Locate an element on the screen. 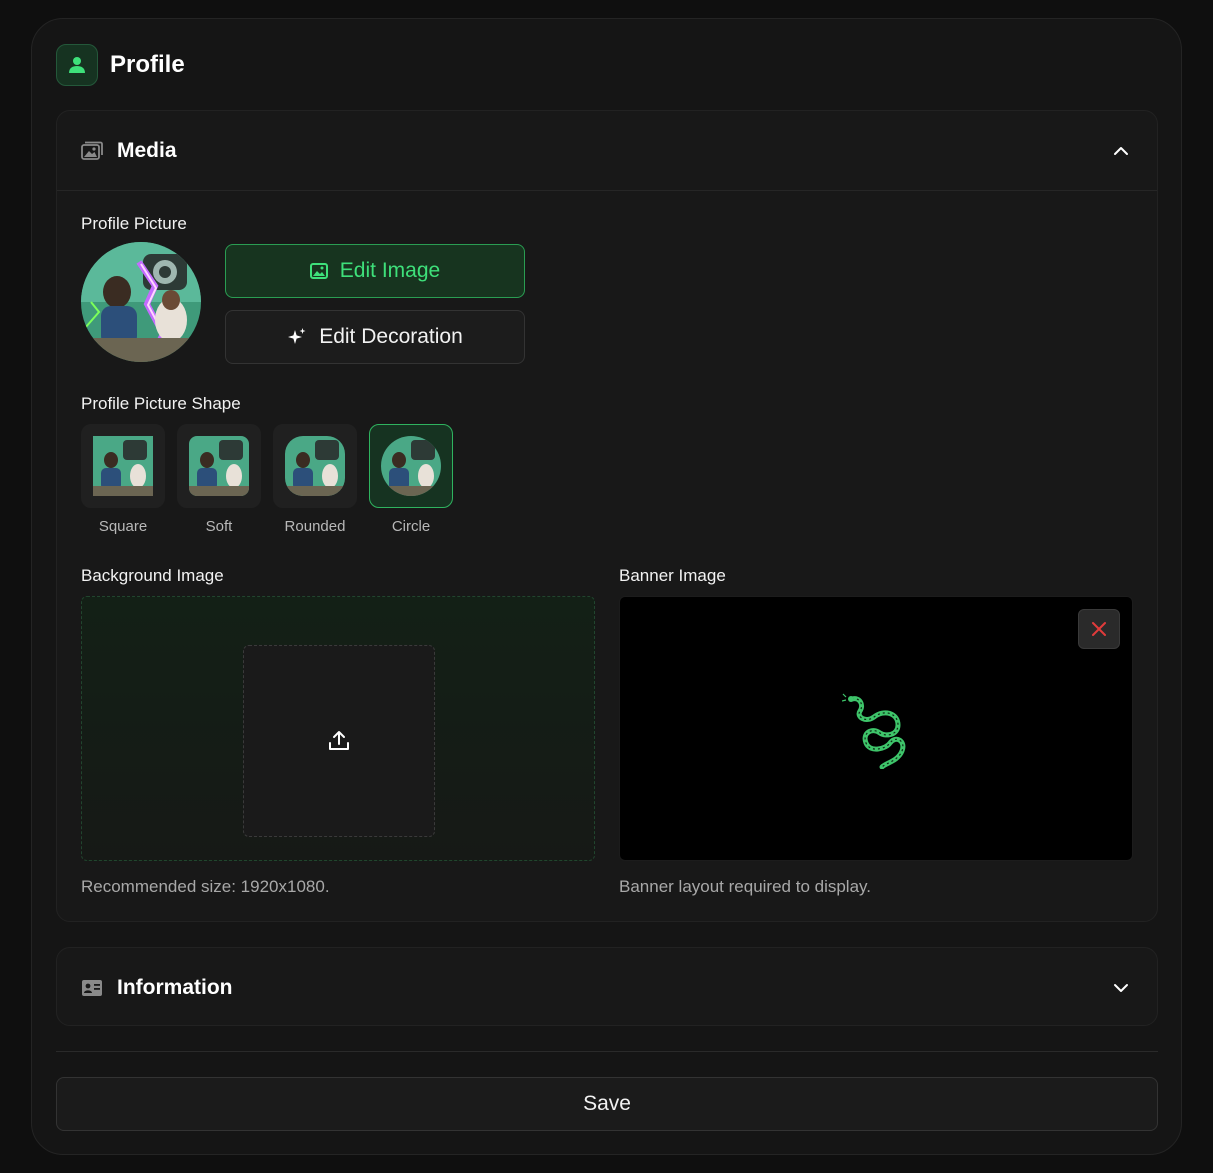 The width and height of the screenshot is (1213, 1173). shape-option-rounded: Rounded is located at coordinates (315, 479).